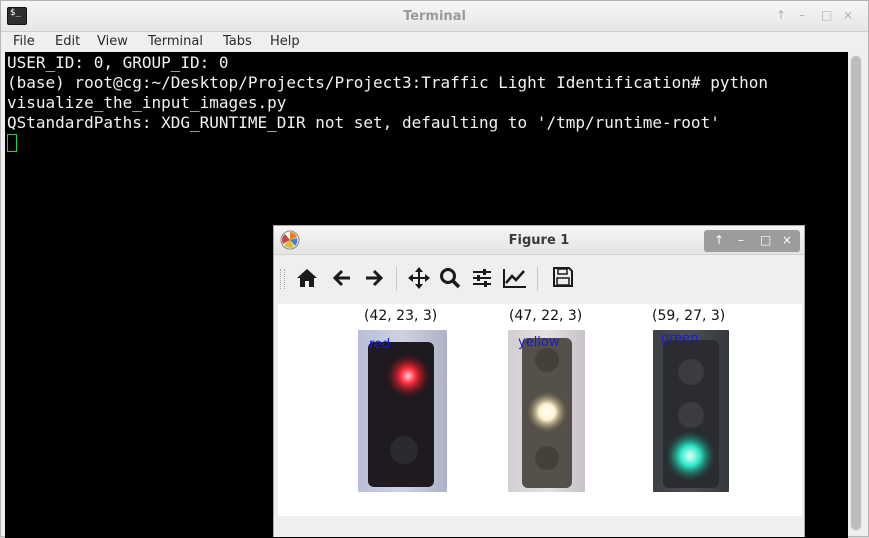 The height and width of the screenshot is (538, 869). What do you see at coordinates (752, 241) in the screenshot?
I see `figure-window-controls: ↑ – □ ×` at bounding box center [752, 241].